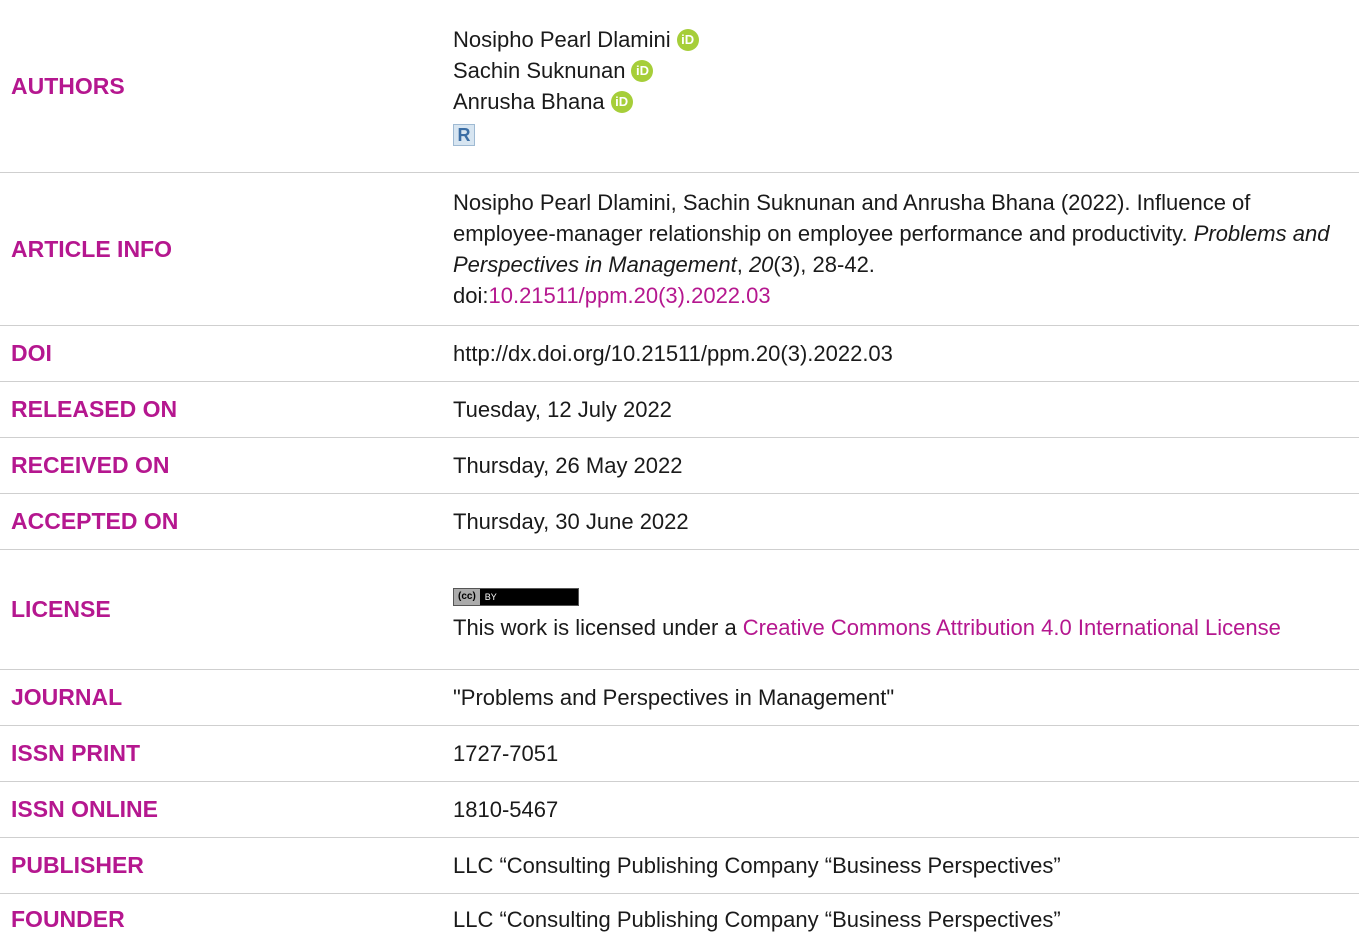  What do you see at coordinates (903, 70) in the screenshot?
I see `author-item: Sachin Suknunan iD` at bounding box center [903, 70].